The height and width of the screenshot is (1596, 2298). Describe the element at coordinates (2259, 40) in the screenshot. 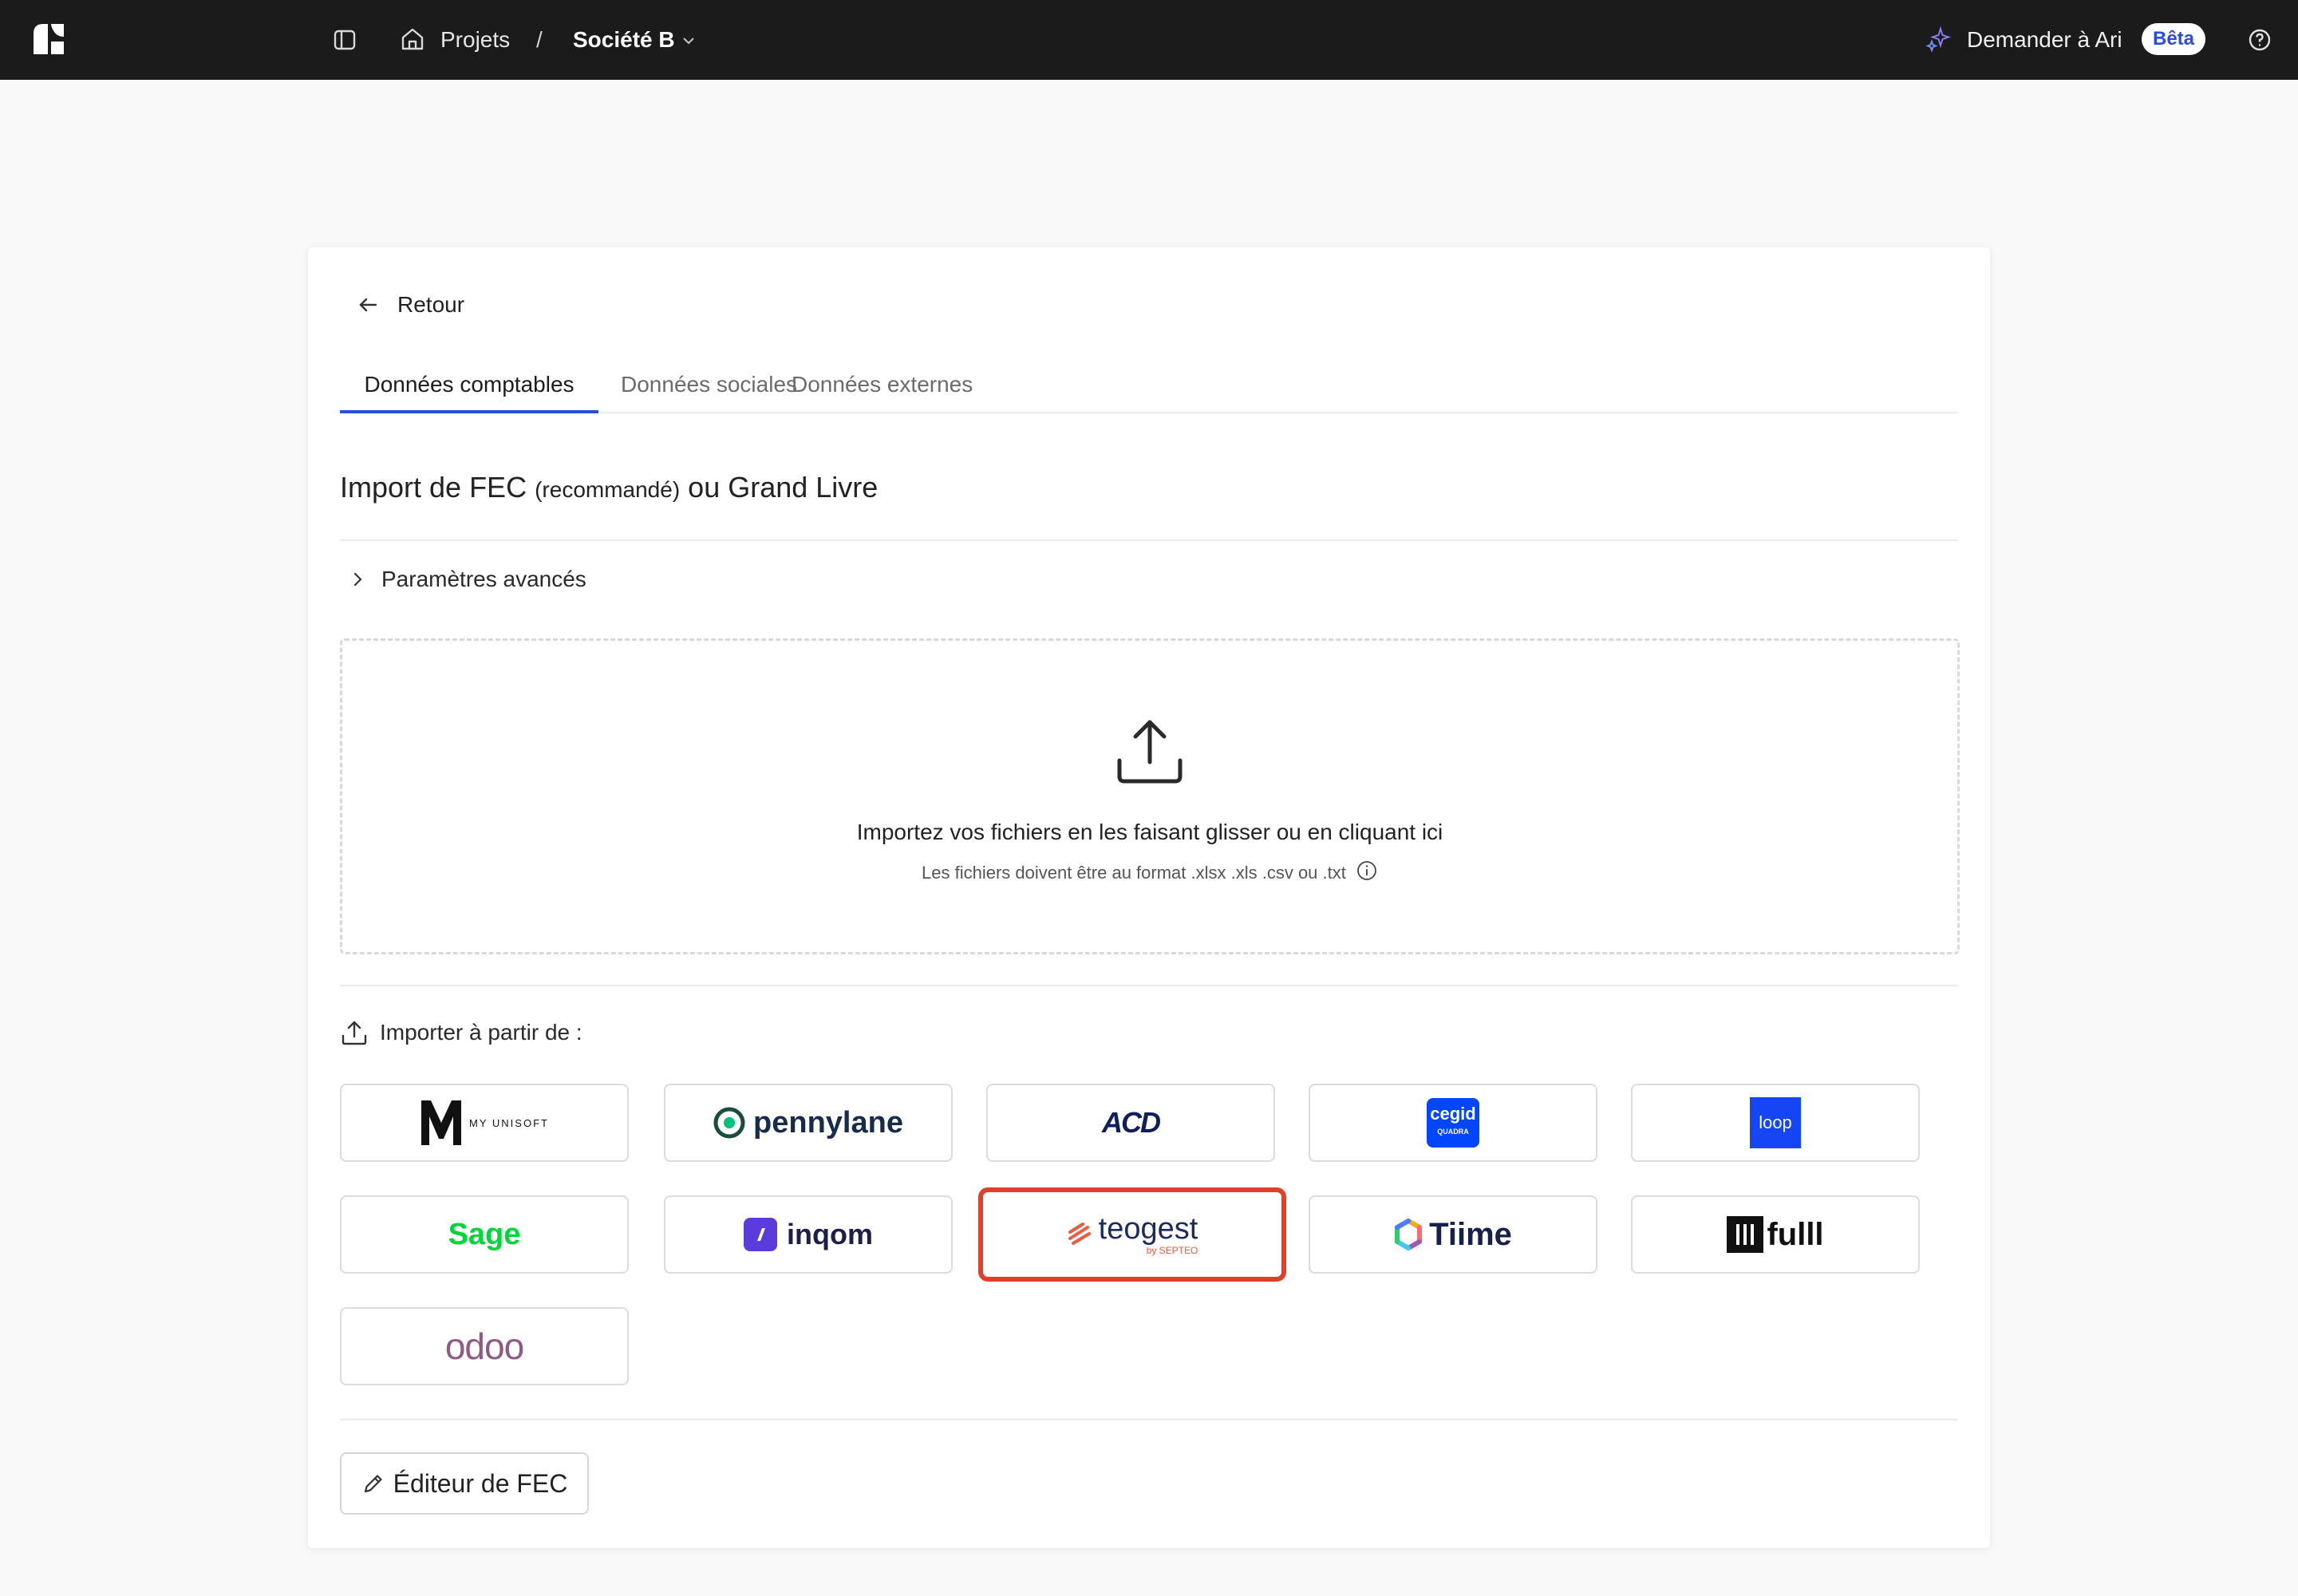

I see `help-circle-icon` at that location.